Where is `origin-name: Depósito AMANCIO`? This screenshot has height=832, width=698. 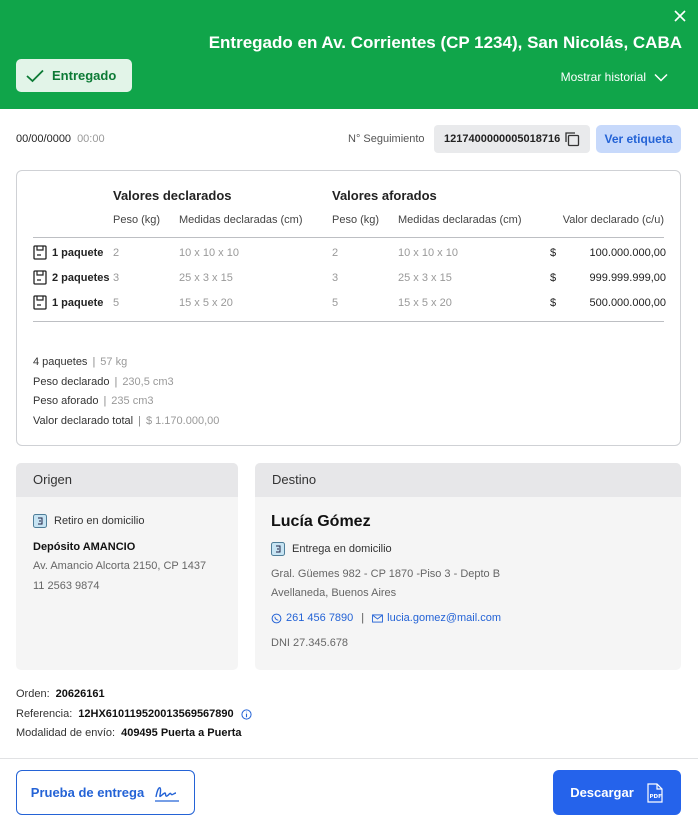 origin-name: Depósito AMANCIO is located at coordinates (84, 547).